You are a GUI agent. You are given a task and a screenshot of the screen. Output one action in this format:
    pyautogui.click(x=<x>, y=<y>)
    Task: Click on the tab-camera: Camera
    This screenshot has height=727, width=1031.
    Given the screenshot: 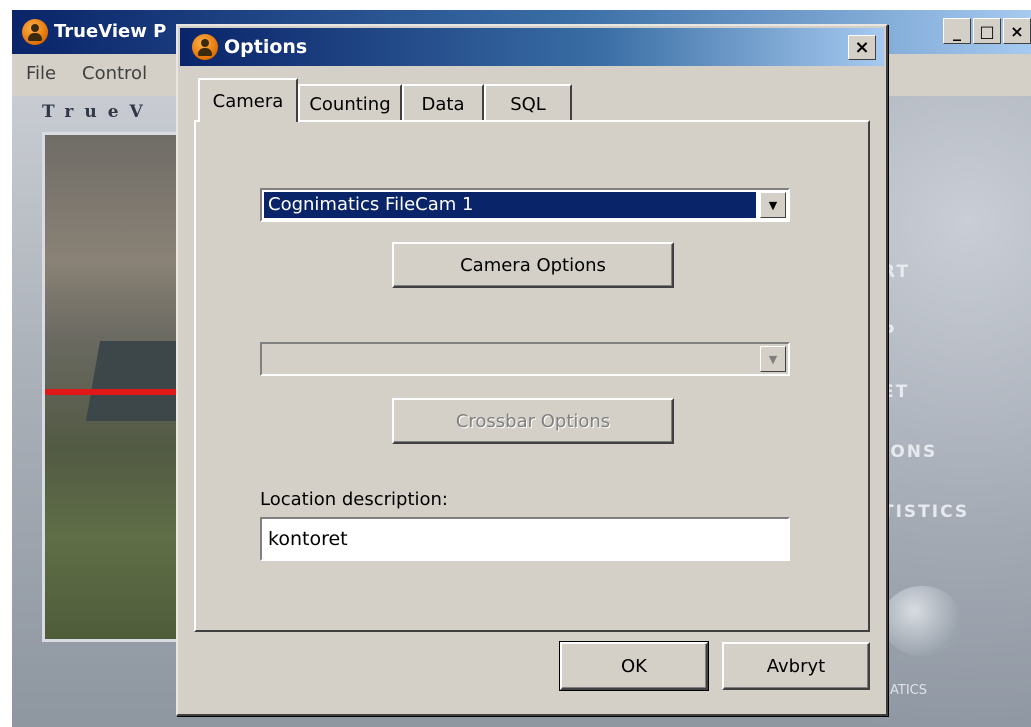 What is the action you would take?
    pyautogui.click(x=248, y=100)
    